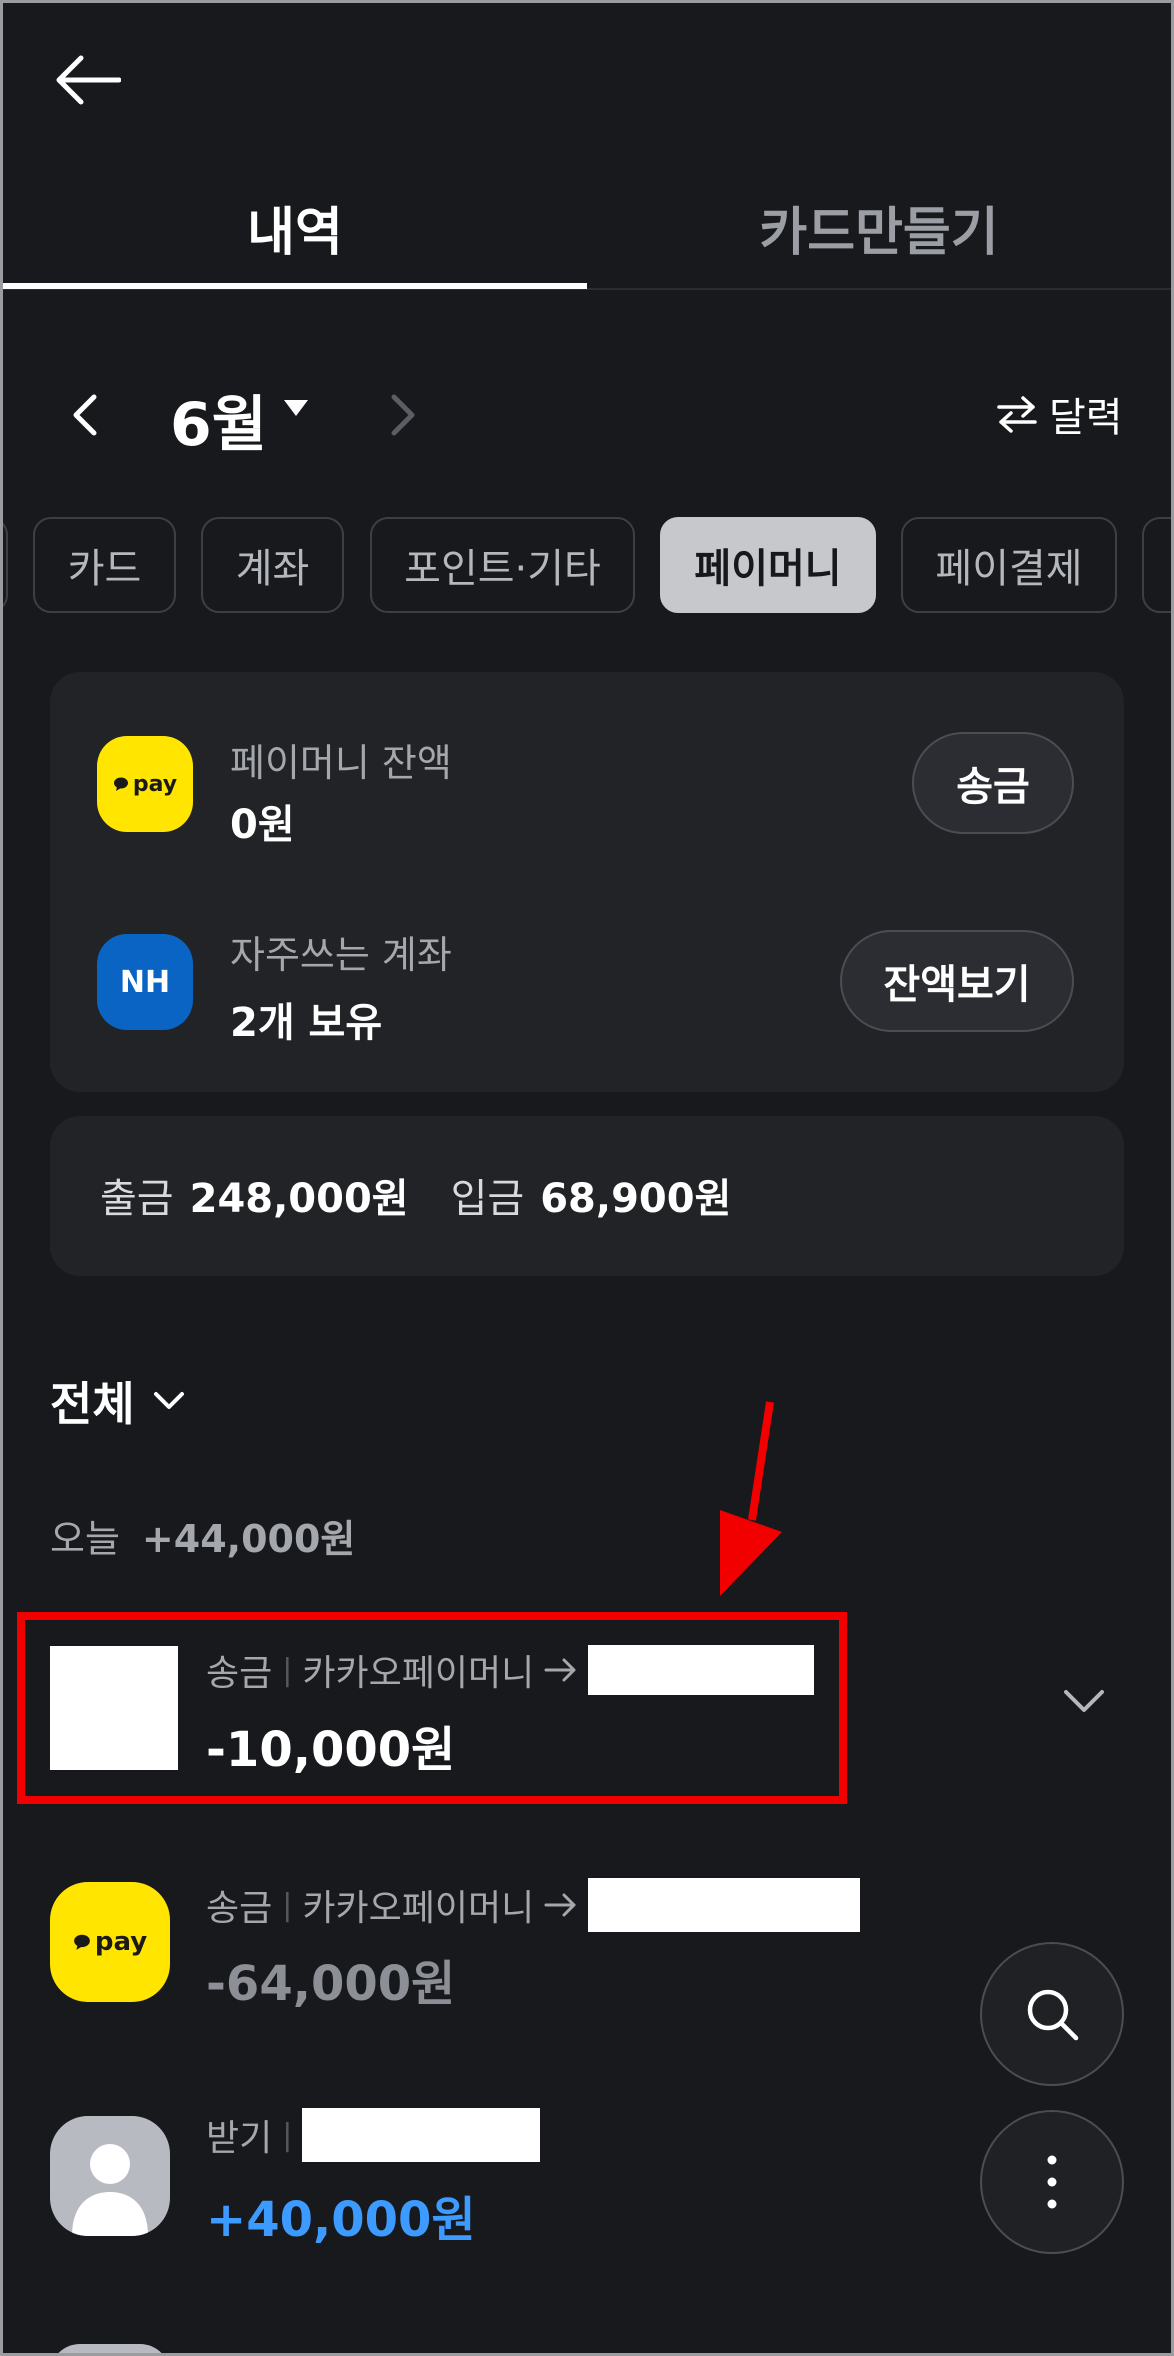 The height and width of the screenshot is (2356, 1174). I want to click on nh-logo-text: NH, so click(145, 982).